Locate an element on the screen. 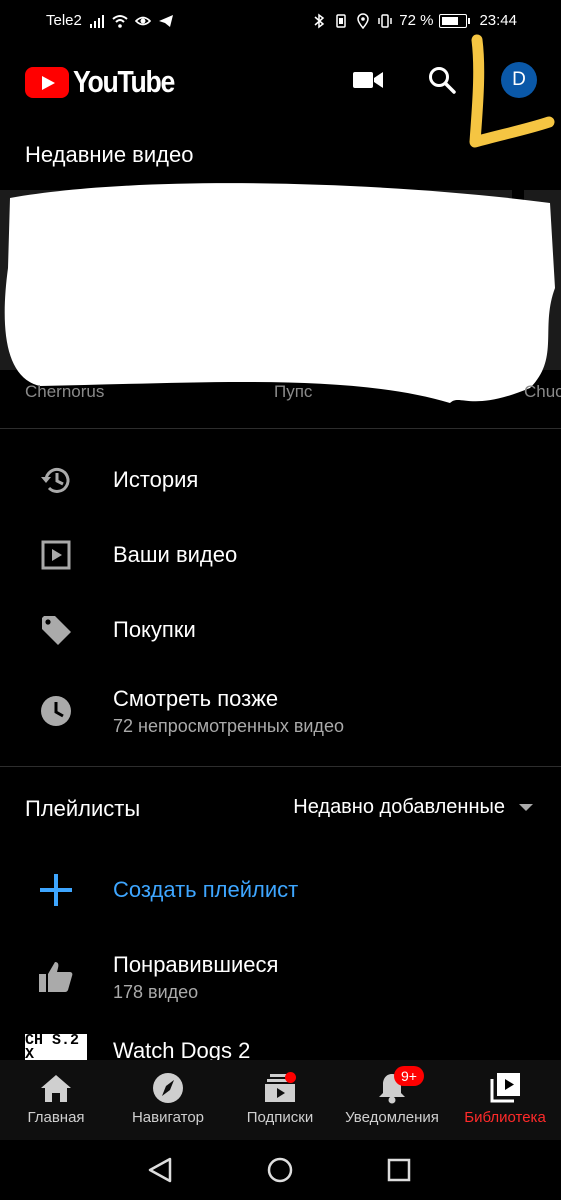 This screenshot has height=1200, width=561. menu-item-watch-later: Смотреть позже 72 непросмотренных видео is located at coordinates (280, 711).